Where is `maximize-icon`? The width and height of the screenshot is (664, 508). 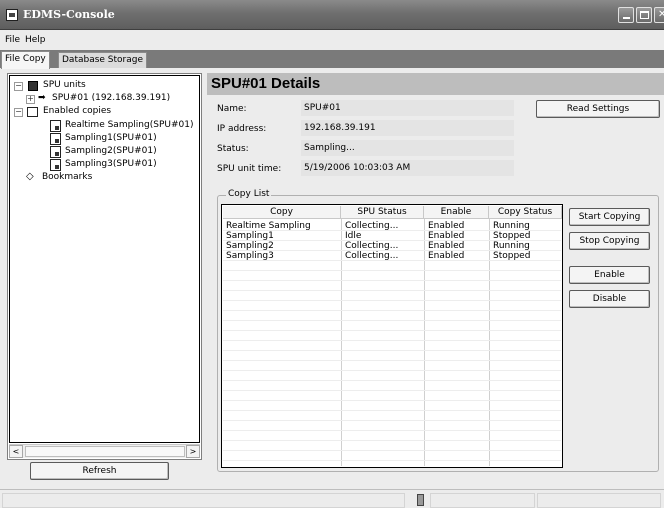 maximize-icon is located at coordinates (644, 15).